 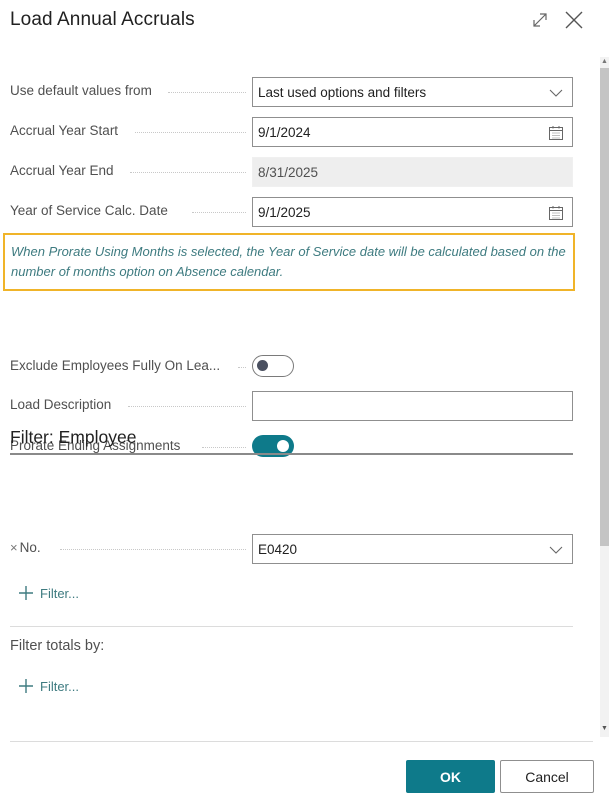 I want to click on filter-no-select: E0420, so click(x=412, y=549).